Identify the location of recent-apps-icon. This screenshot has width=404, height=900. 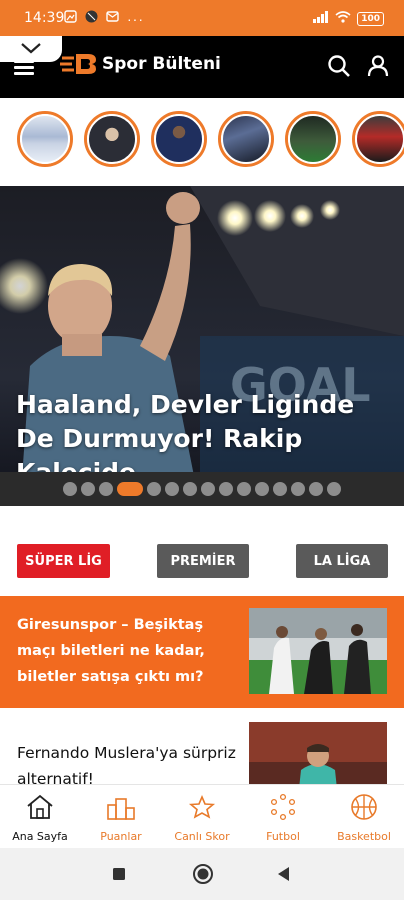
(119, 874).